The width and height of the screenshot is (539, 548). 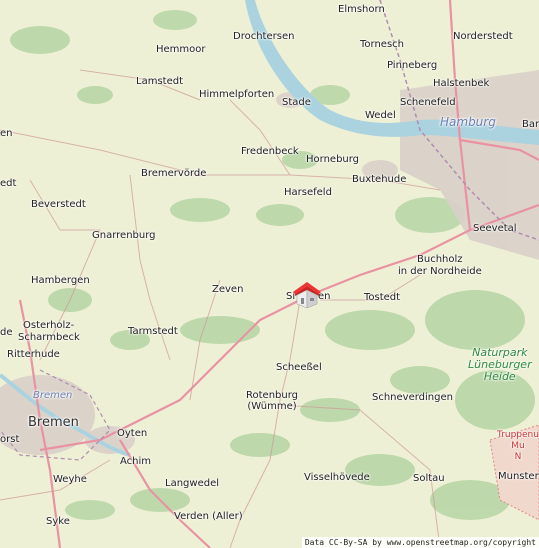 I want to click on place-label: Scharmbeck, so click(x=49, y=337).